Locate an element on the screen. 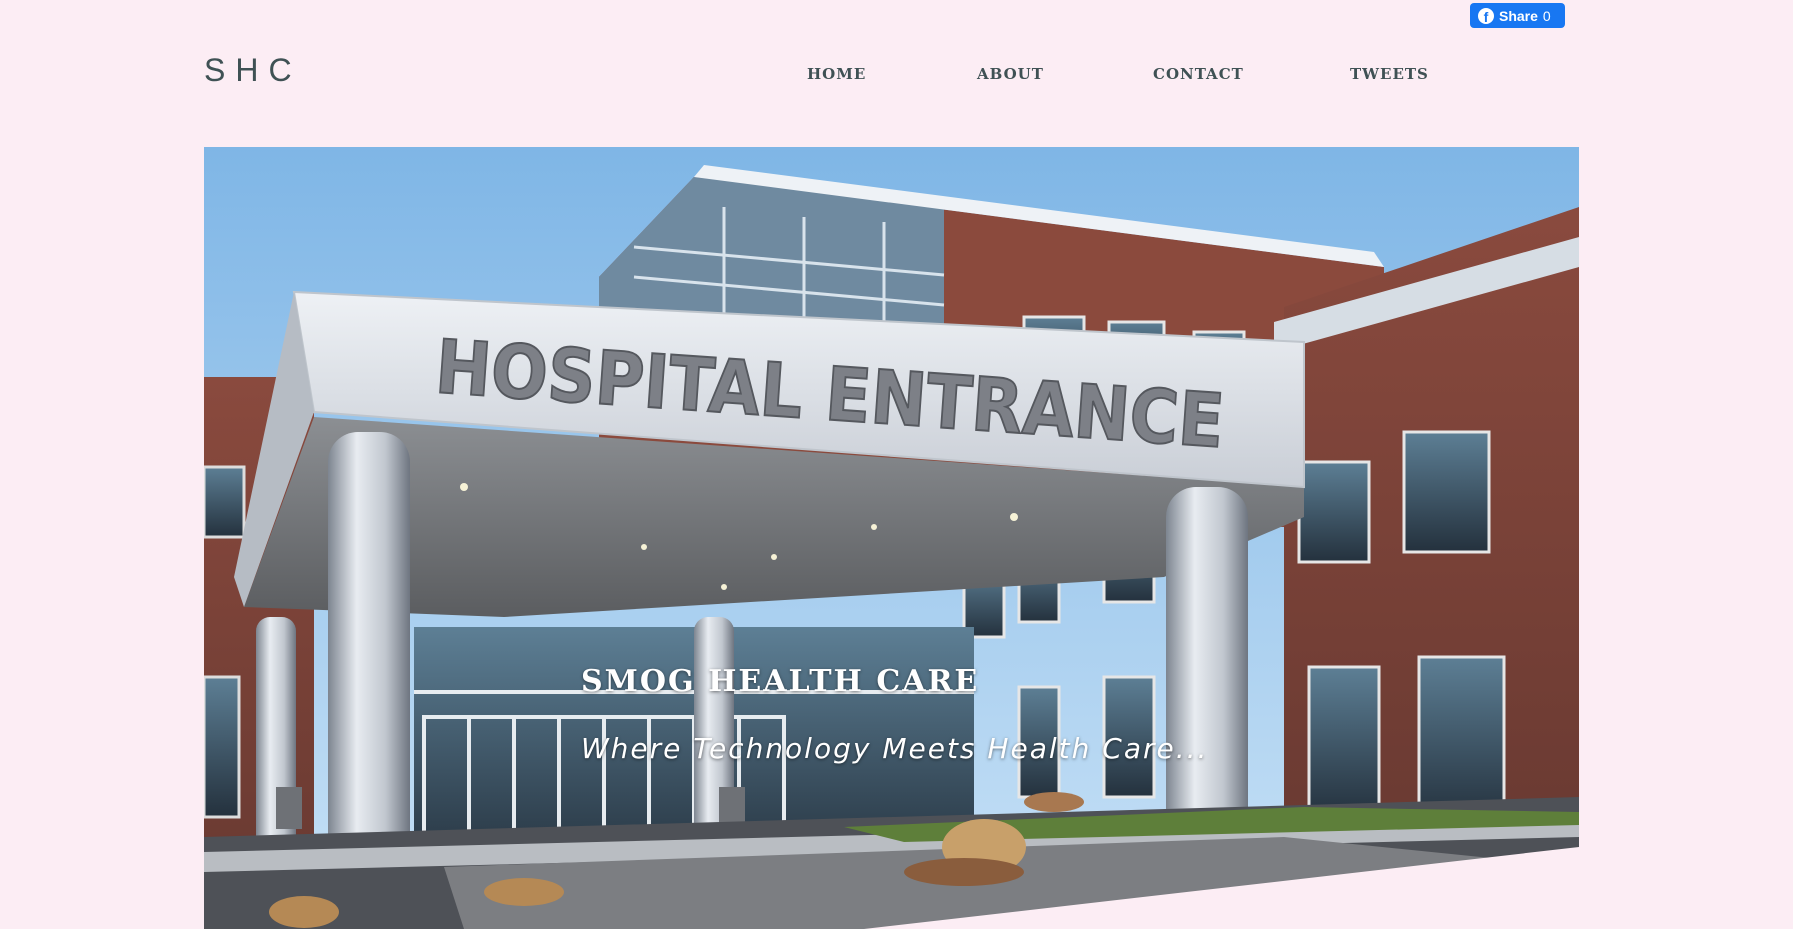  facebook-share-label: Share is located at coordinates (1518, 15).